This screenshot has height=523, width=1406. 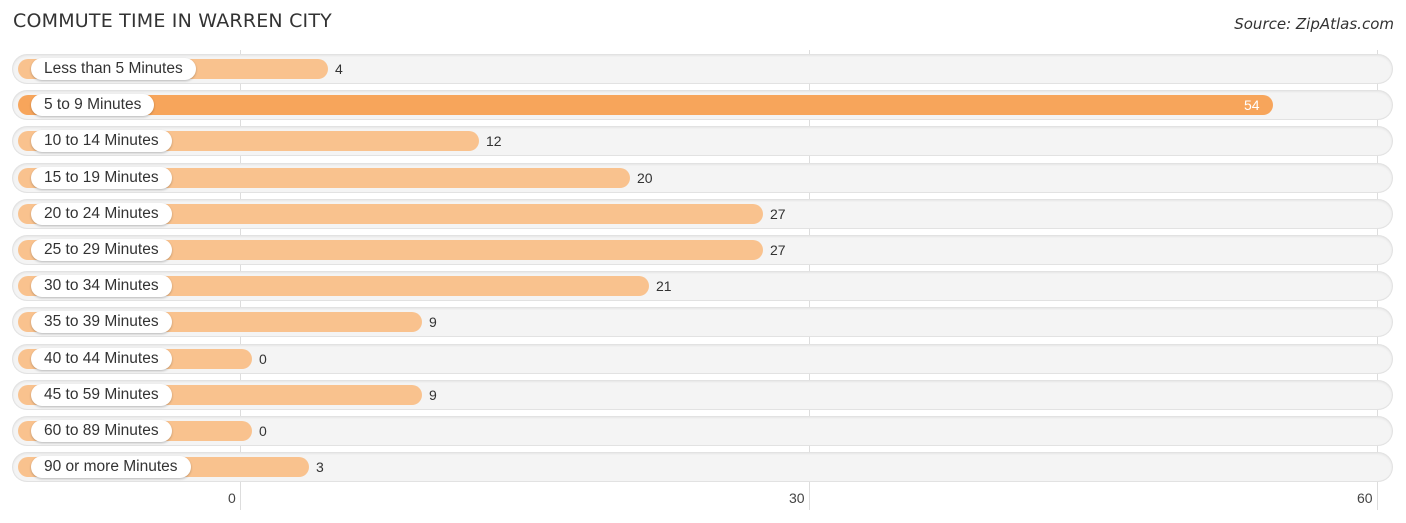 I want to click on category-label: 30 to 34 Minutes, so click(x=101, y=286).